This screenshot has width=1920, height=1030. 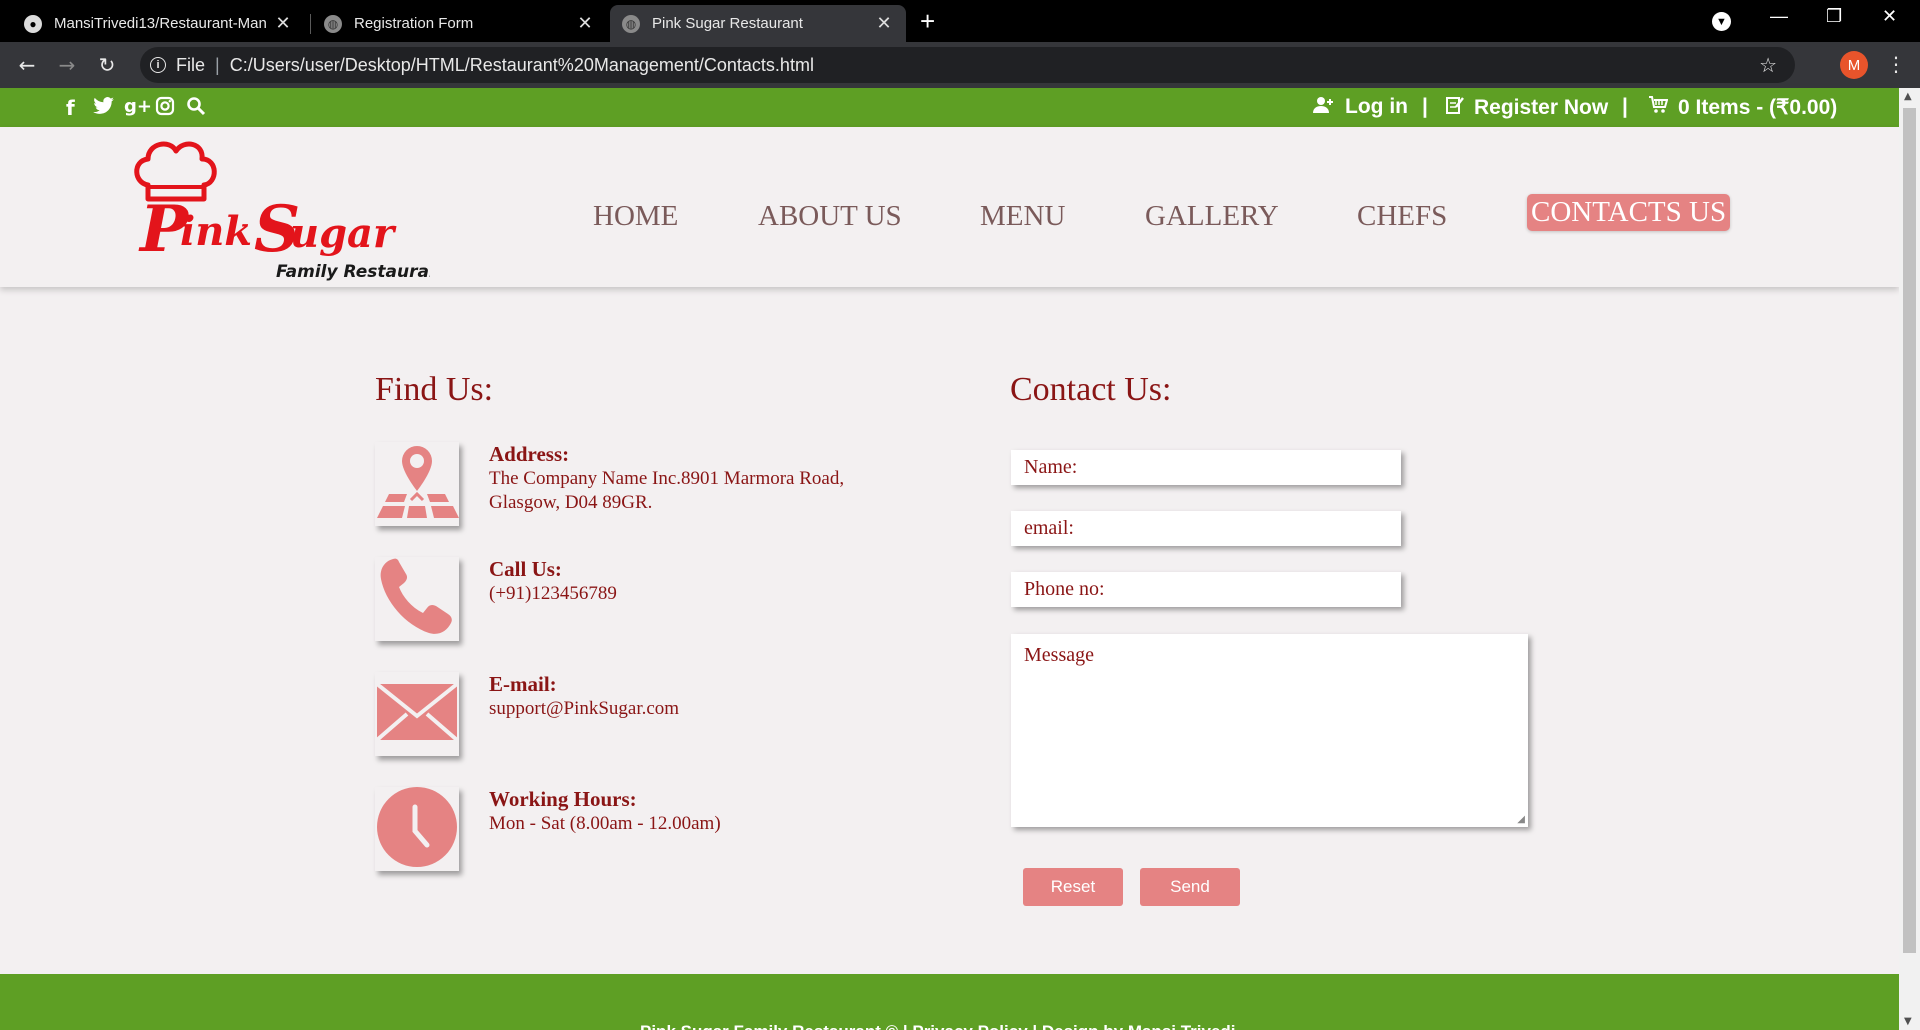 What do you see at coordinates (1091, 389) in the screenshot?
I see `contact-us-title: Contact Us:` at bounding box center [1091, 389].